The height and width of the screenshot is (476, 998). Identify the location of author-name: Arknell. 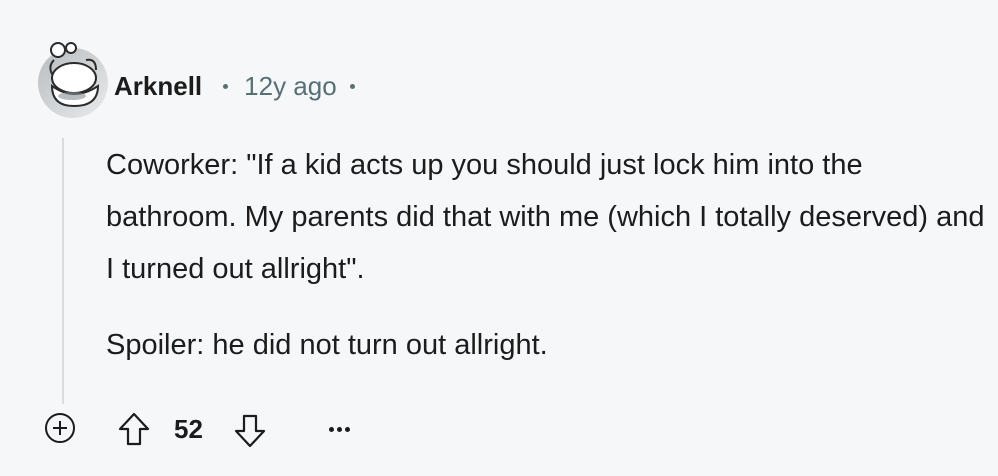
(158, 86).